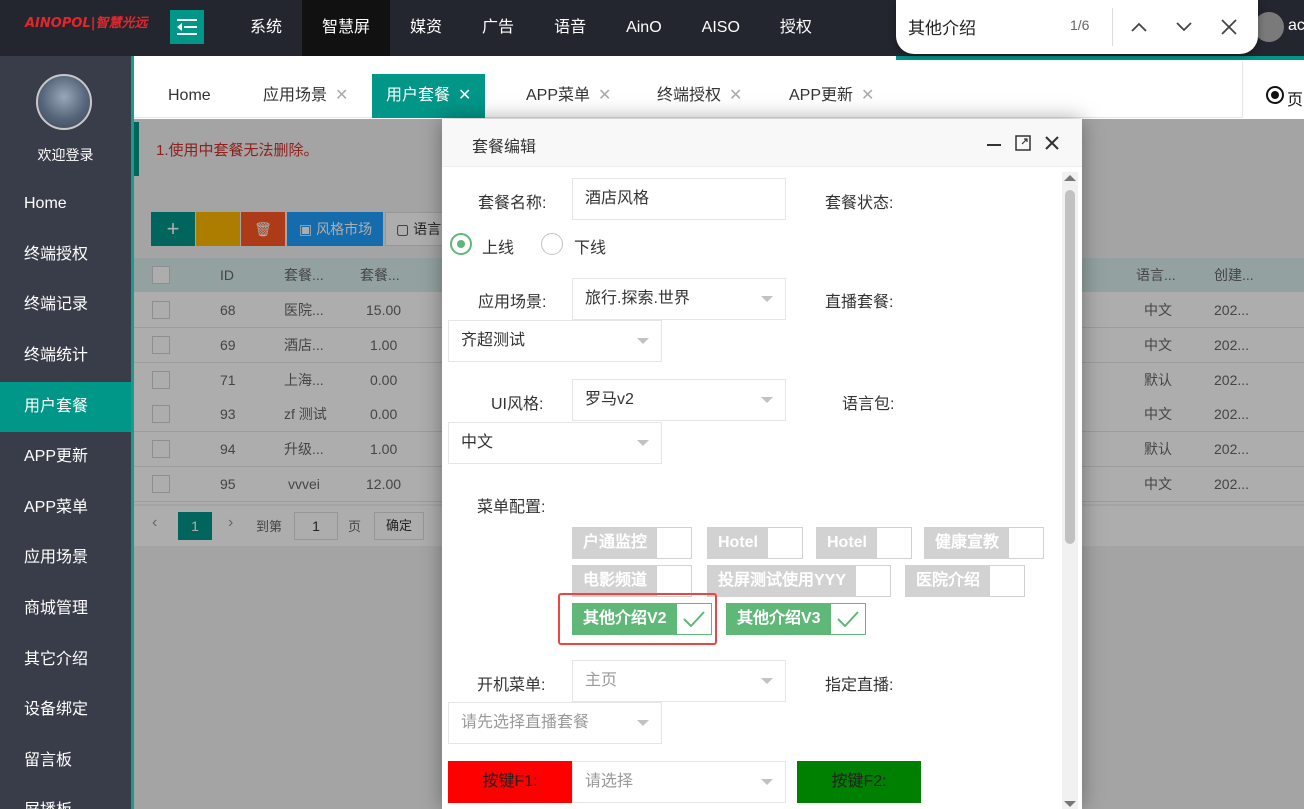  I want to click on sidebar-item-screen-board: 屏播板, so click(65, 797).